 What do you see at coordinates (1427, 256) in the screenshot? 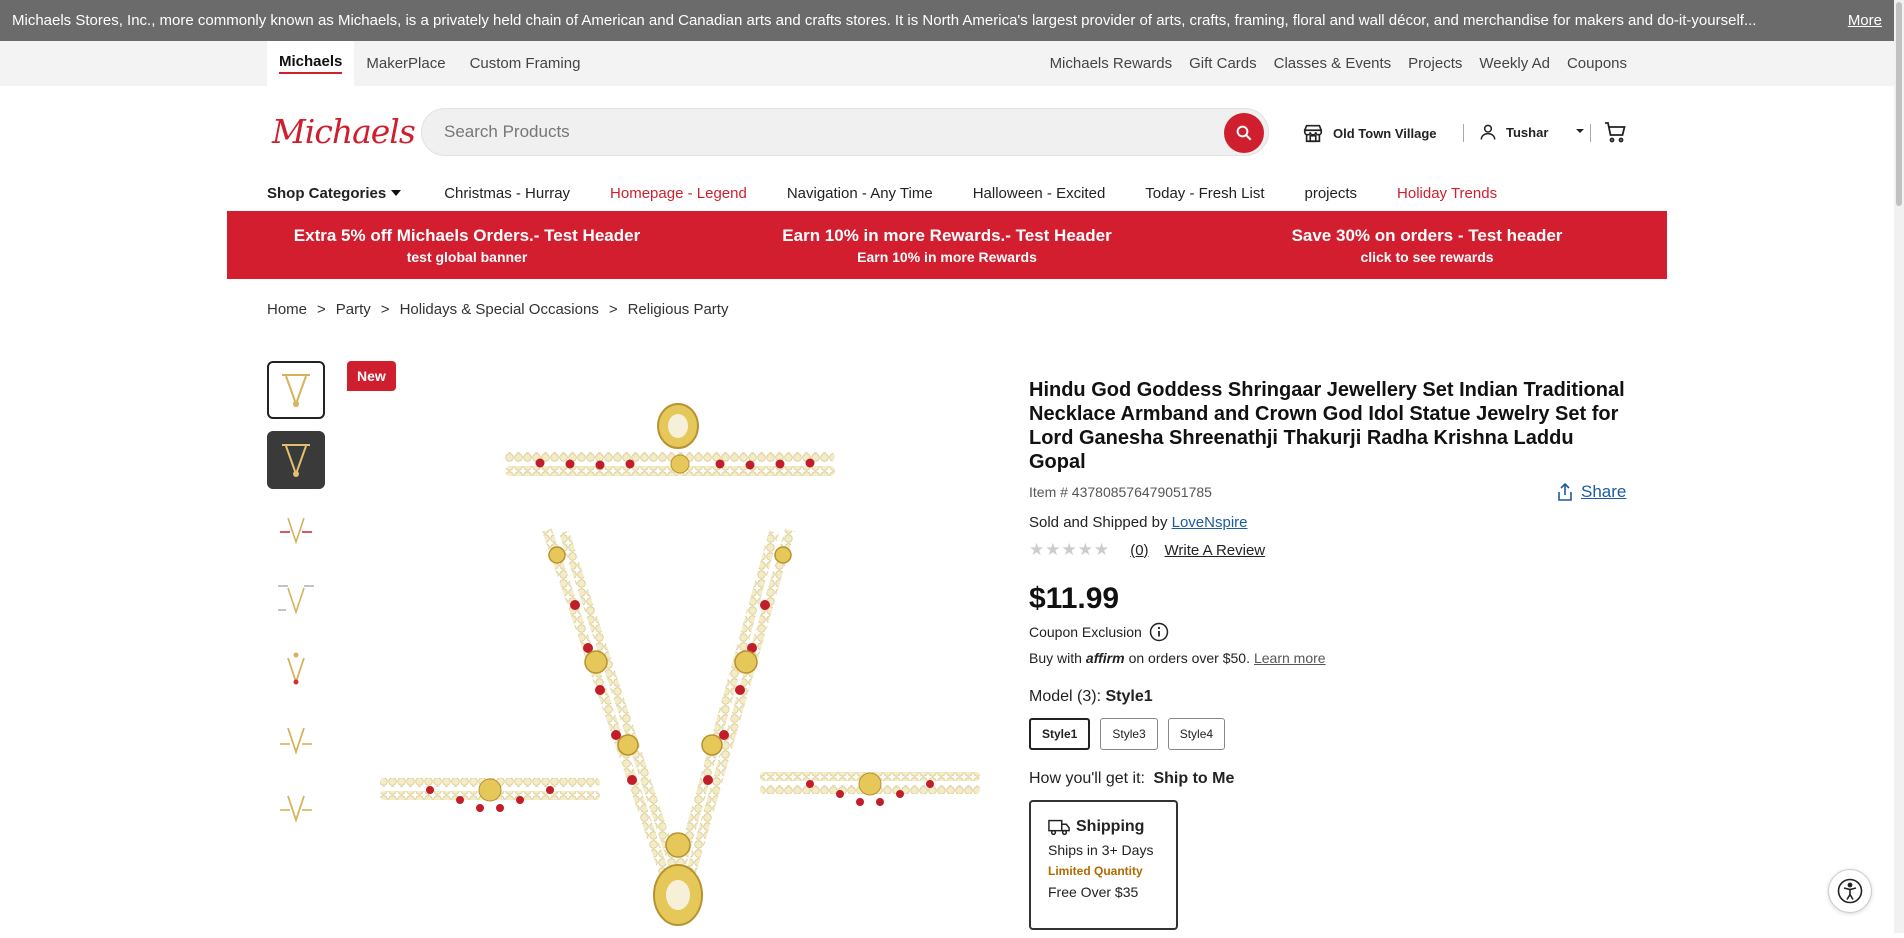
I see `promo-subtitle: click to see rewards` at bounding box center [1427, 256].